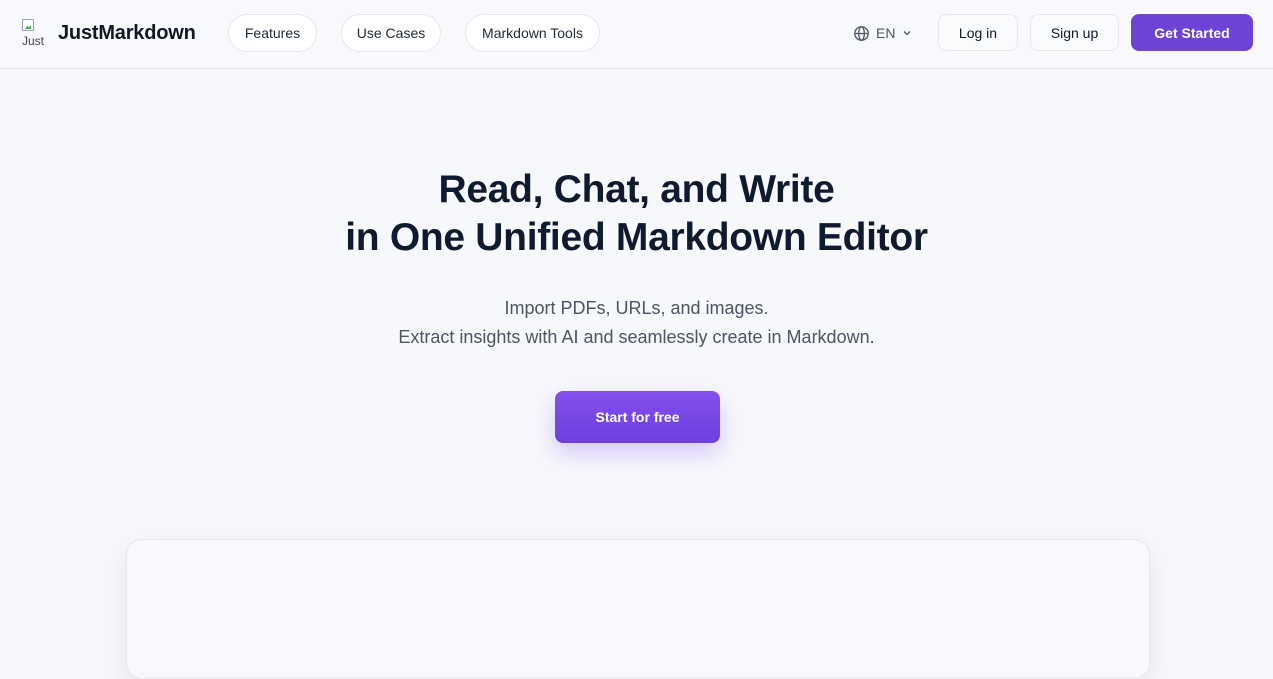 The height and width of the screenshot is (679, 1273). I want to click on chevron-down-icon, so click(907, 33).